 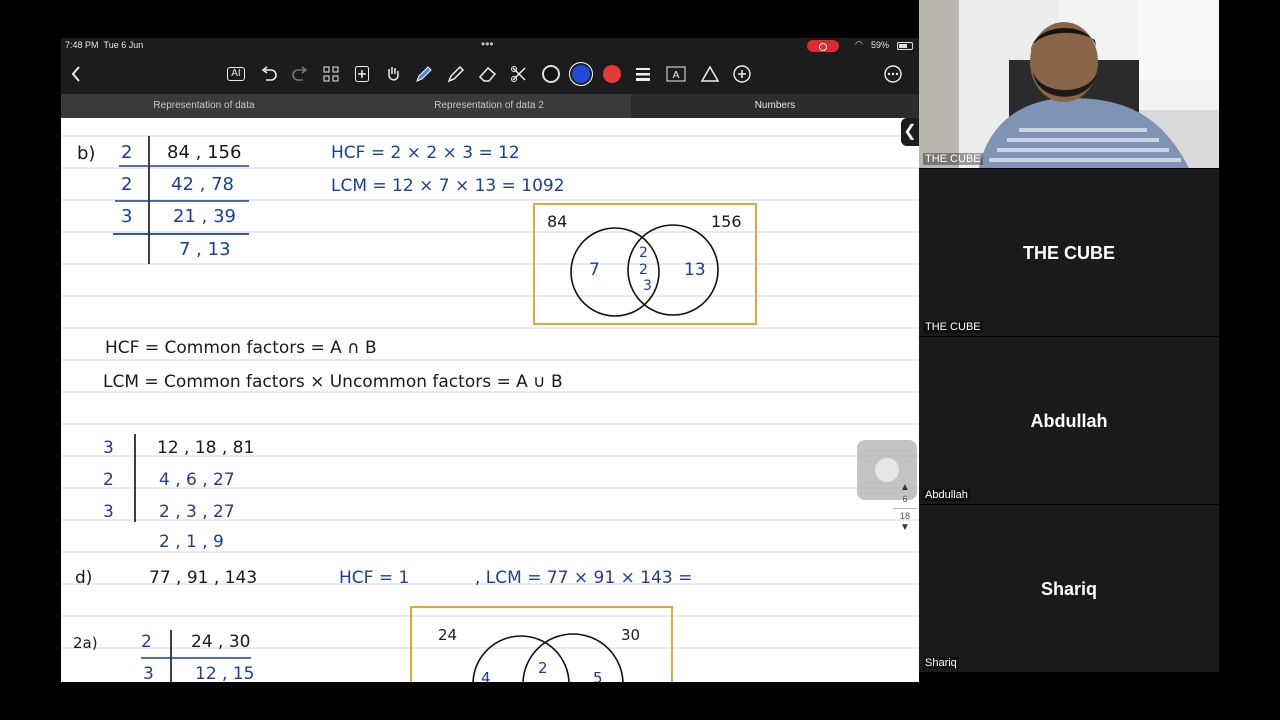 I want to click on b-divisor-2: 2, so click(x=127, y=184).